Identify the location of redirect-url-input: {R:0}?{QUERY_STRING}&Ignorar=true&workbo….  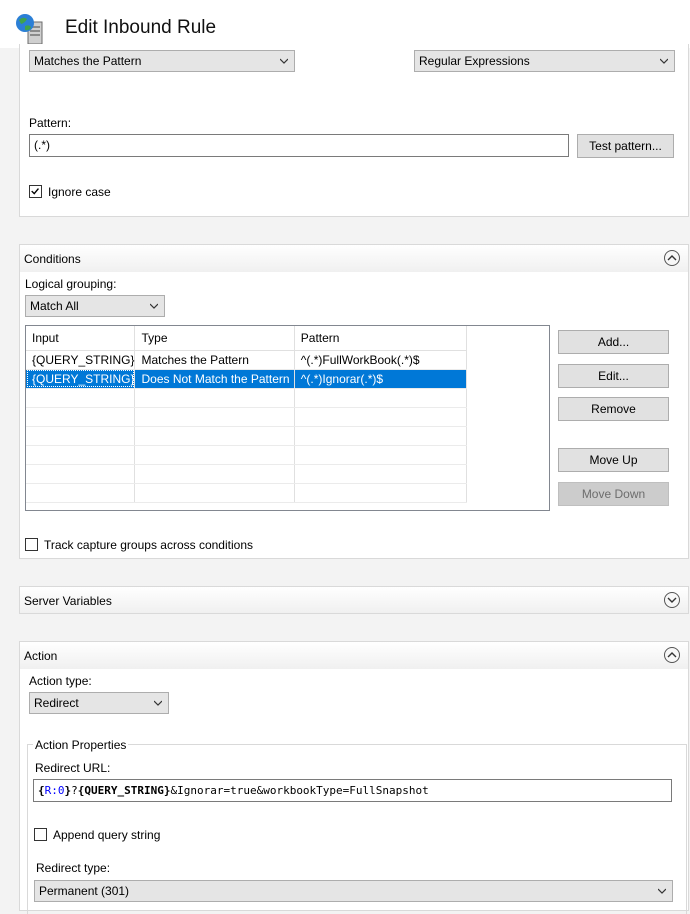
(352, 790).